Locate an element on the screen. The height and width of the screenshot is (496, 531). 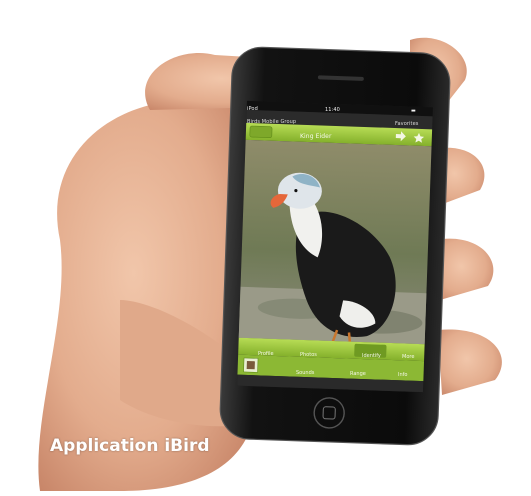
tab-more: More is located at coordinates (408, 357).